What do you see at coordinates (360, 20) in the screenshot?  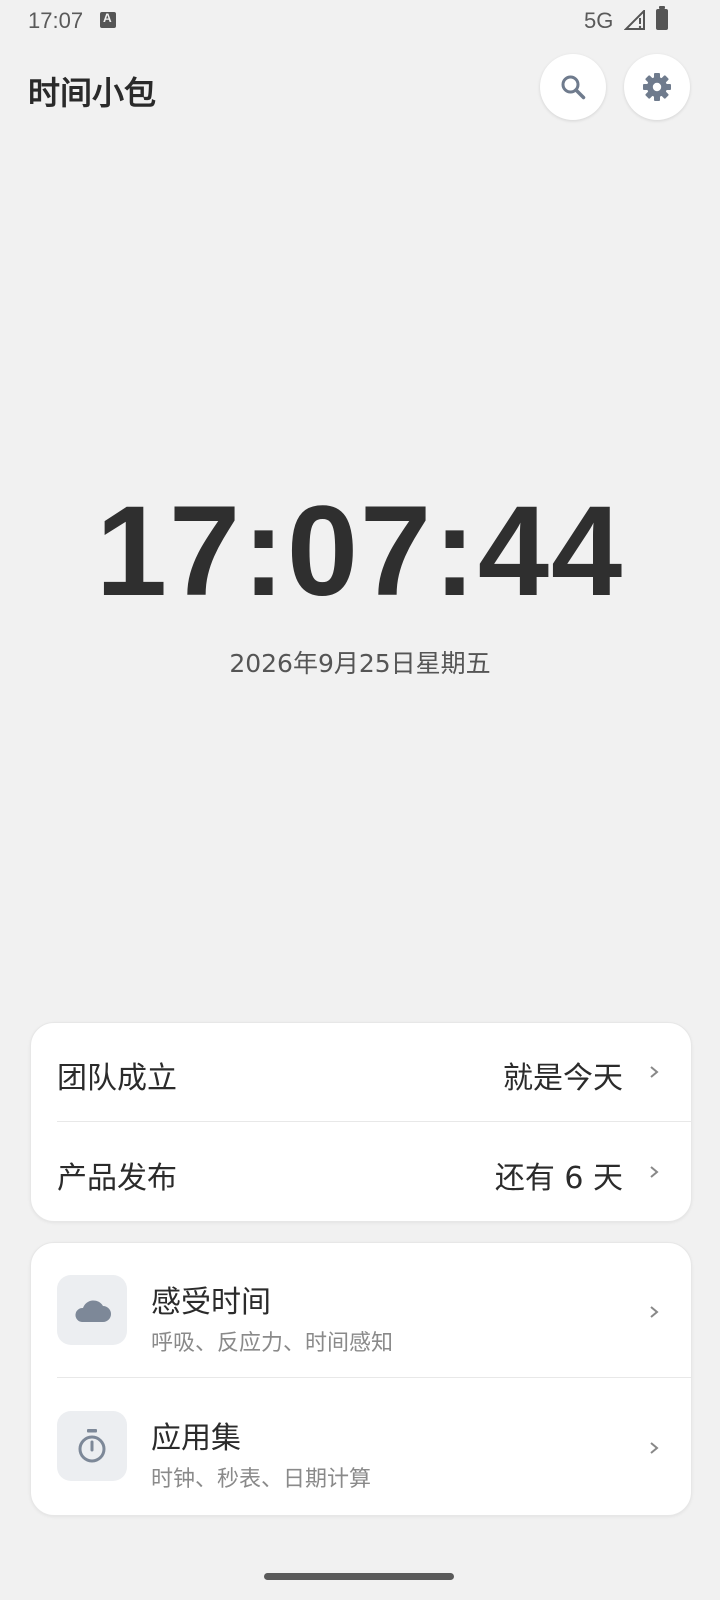 I see `status-bar: 17:07 5G` at bounding box center [360, 20].